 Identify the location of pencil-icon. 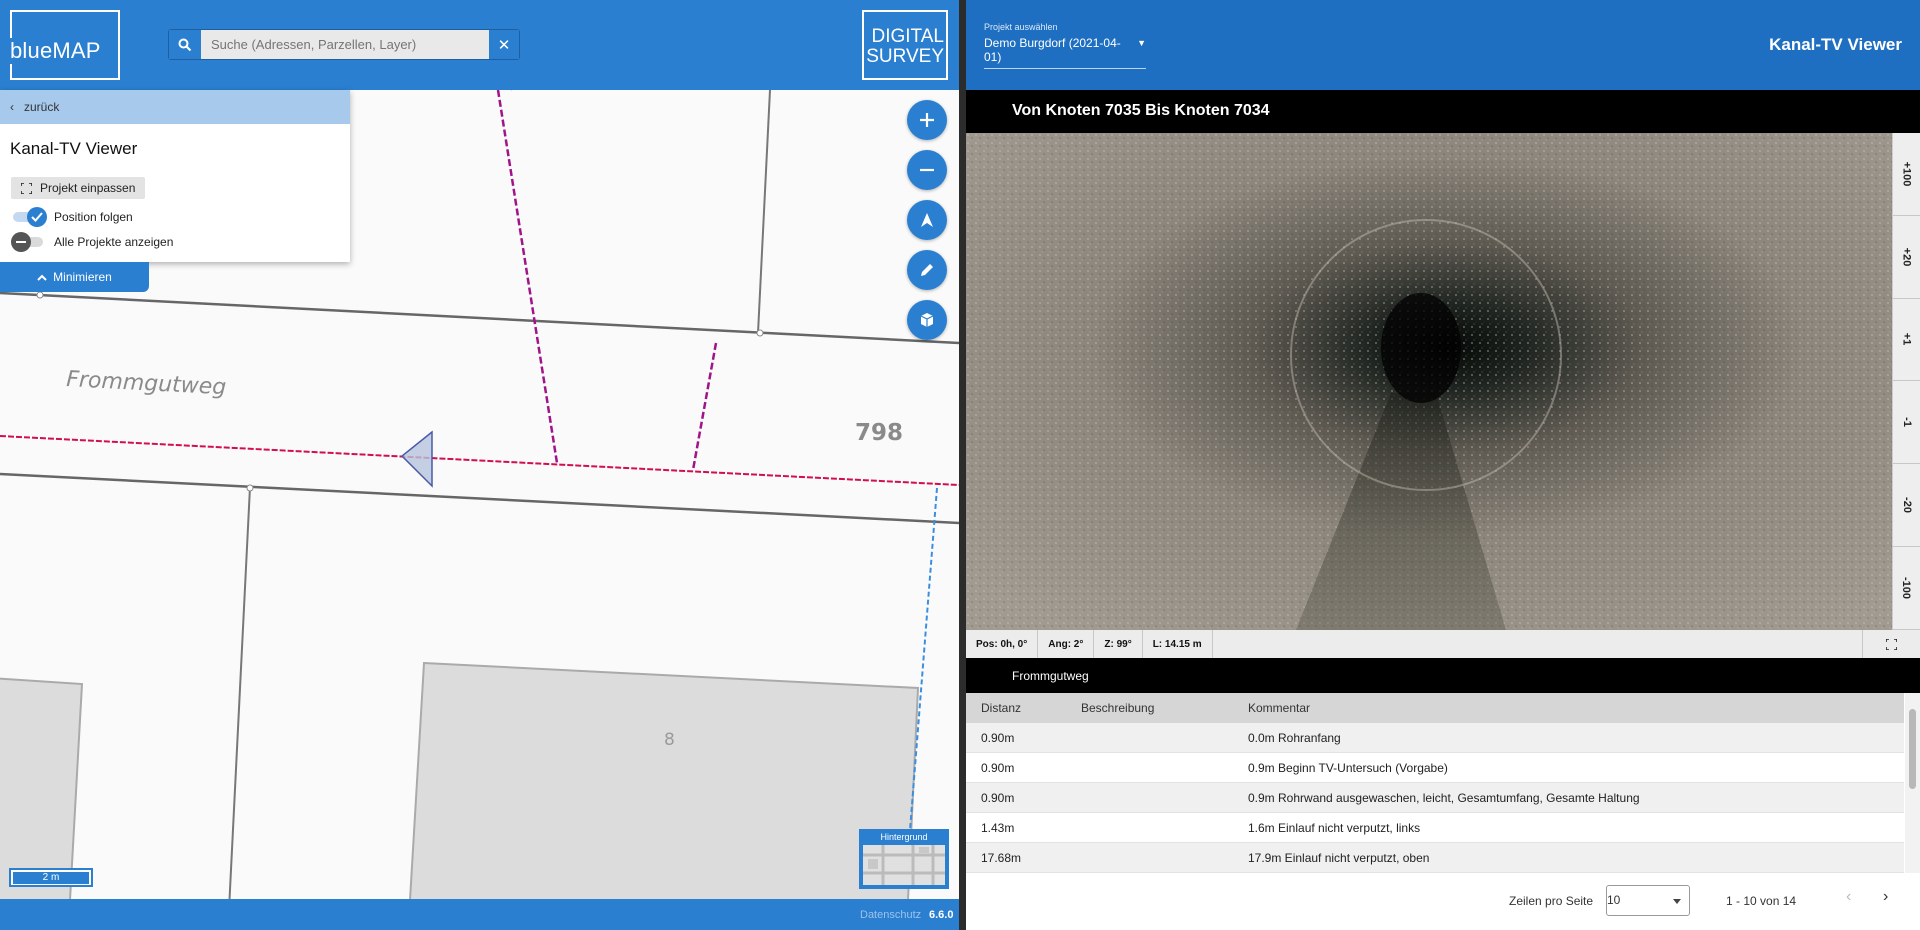
(927, 270).